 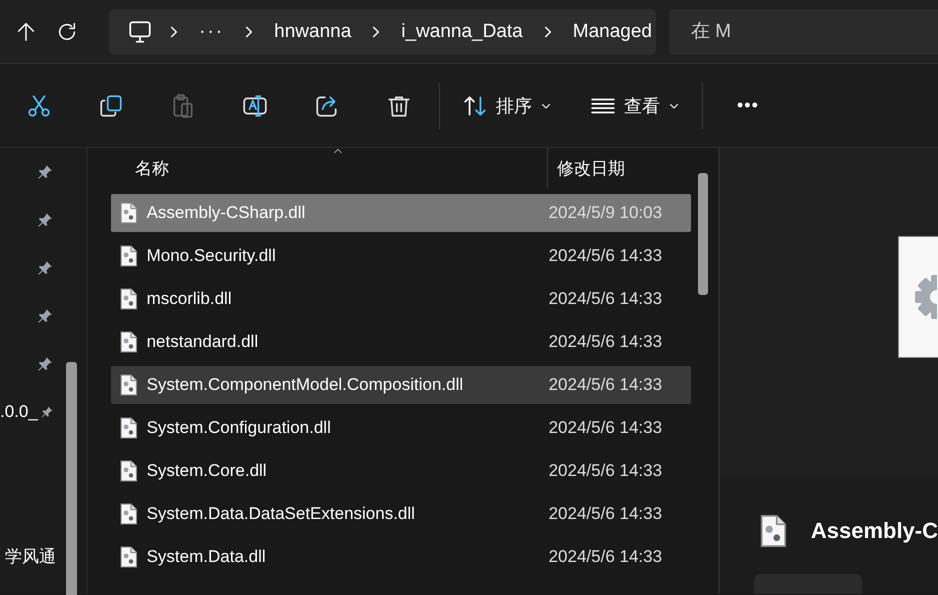 What do you see at coordinates (203, 342) in the screenshot?
I see `file-name: netstandard.dll` at bounding box center [203, 342].